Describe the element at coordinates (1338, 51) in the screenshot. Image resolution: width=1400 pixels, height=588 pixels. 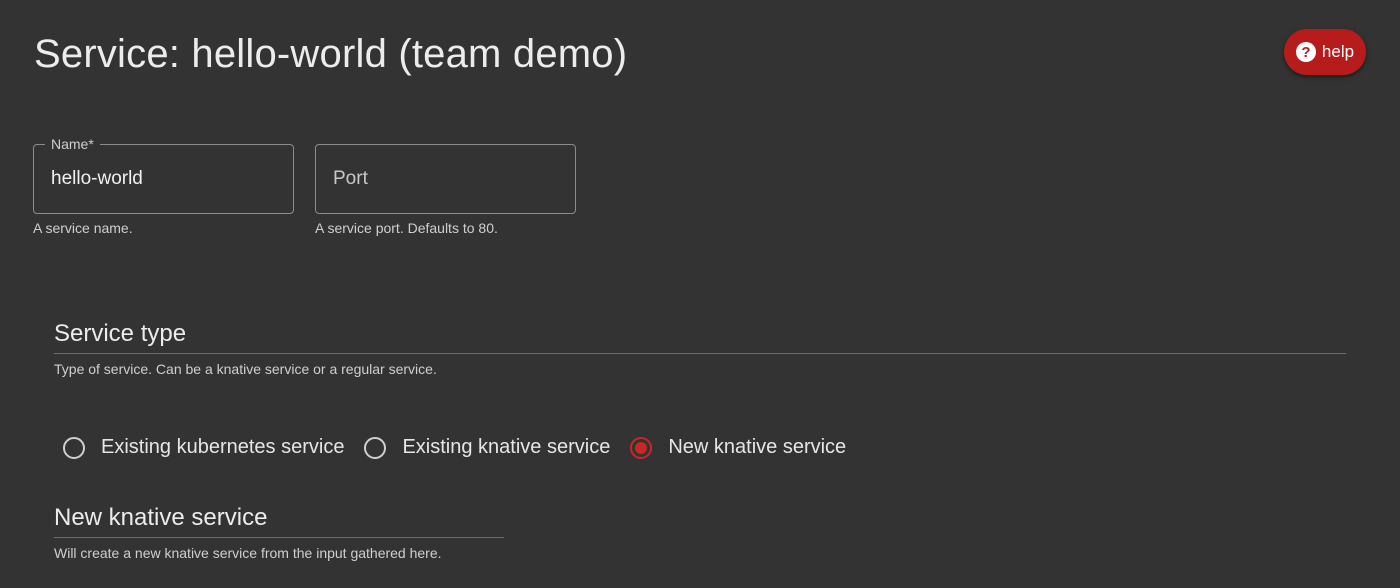
I see `help-button-label: help` at that location.